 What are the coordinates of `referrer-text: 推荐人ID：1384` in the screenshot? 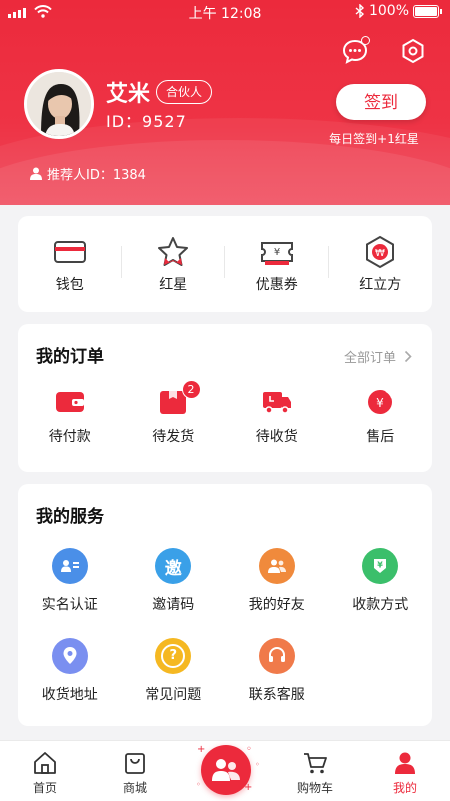 It's located at (96, 175).